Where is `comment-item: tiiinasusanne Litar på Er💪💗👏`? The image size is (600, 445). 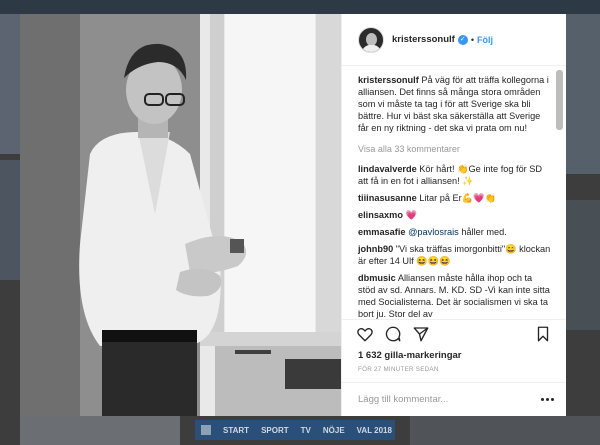
comment-item: tiiinasusanne Litar på Er💪💗👏 is located at coordinates (455, 198).